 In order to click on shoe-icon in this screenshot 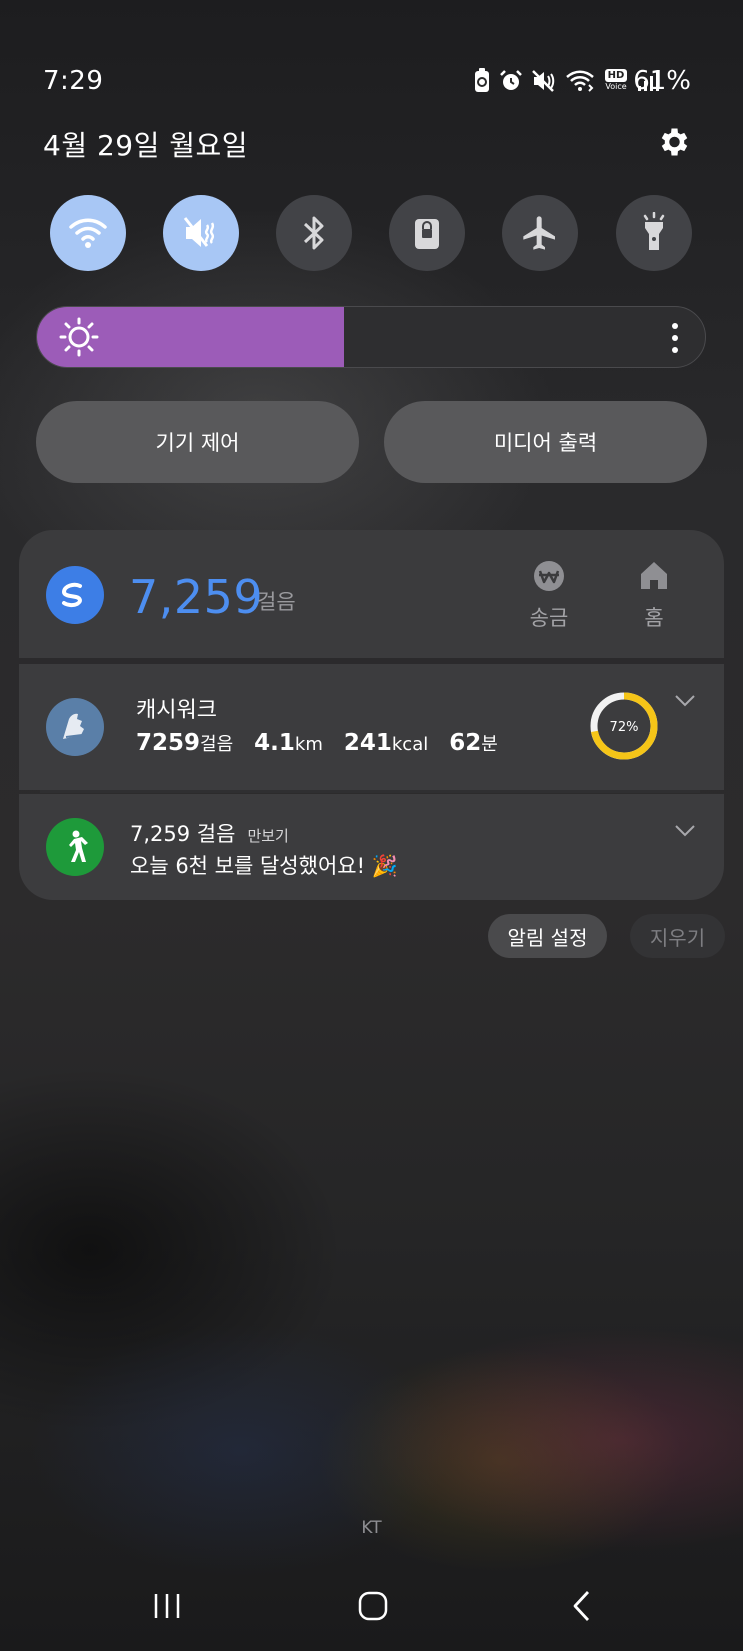, I will do `click(73, 726)`.